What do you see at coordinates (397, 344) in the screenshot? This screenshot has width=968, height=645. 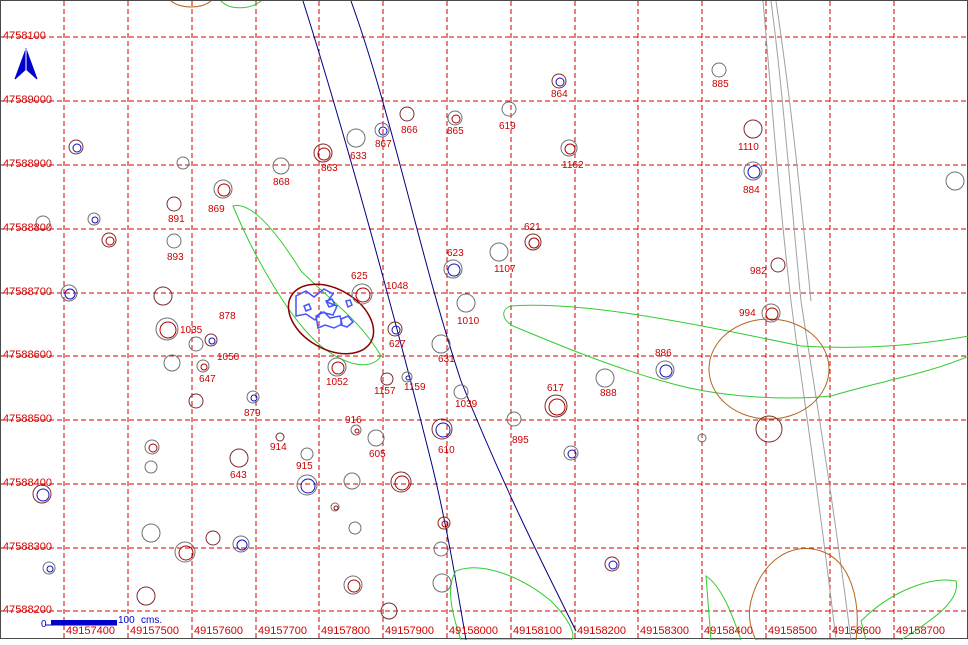 I see `feature-label-627: 627` at bounding box center [397, 344].